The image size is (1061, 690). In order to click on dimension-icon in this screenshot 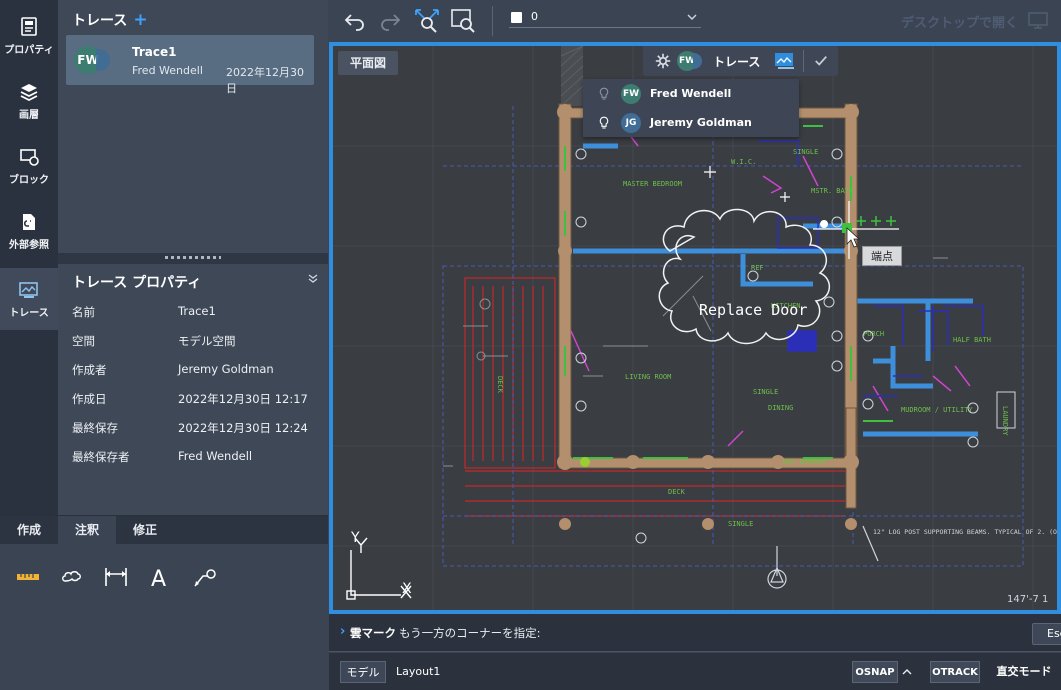, I will do `click(116, 577)`.